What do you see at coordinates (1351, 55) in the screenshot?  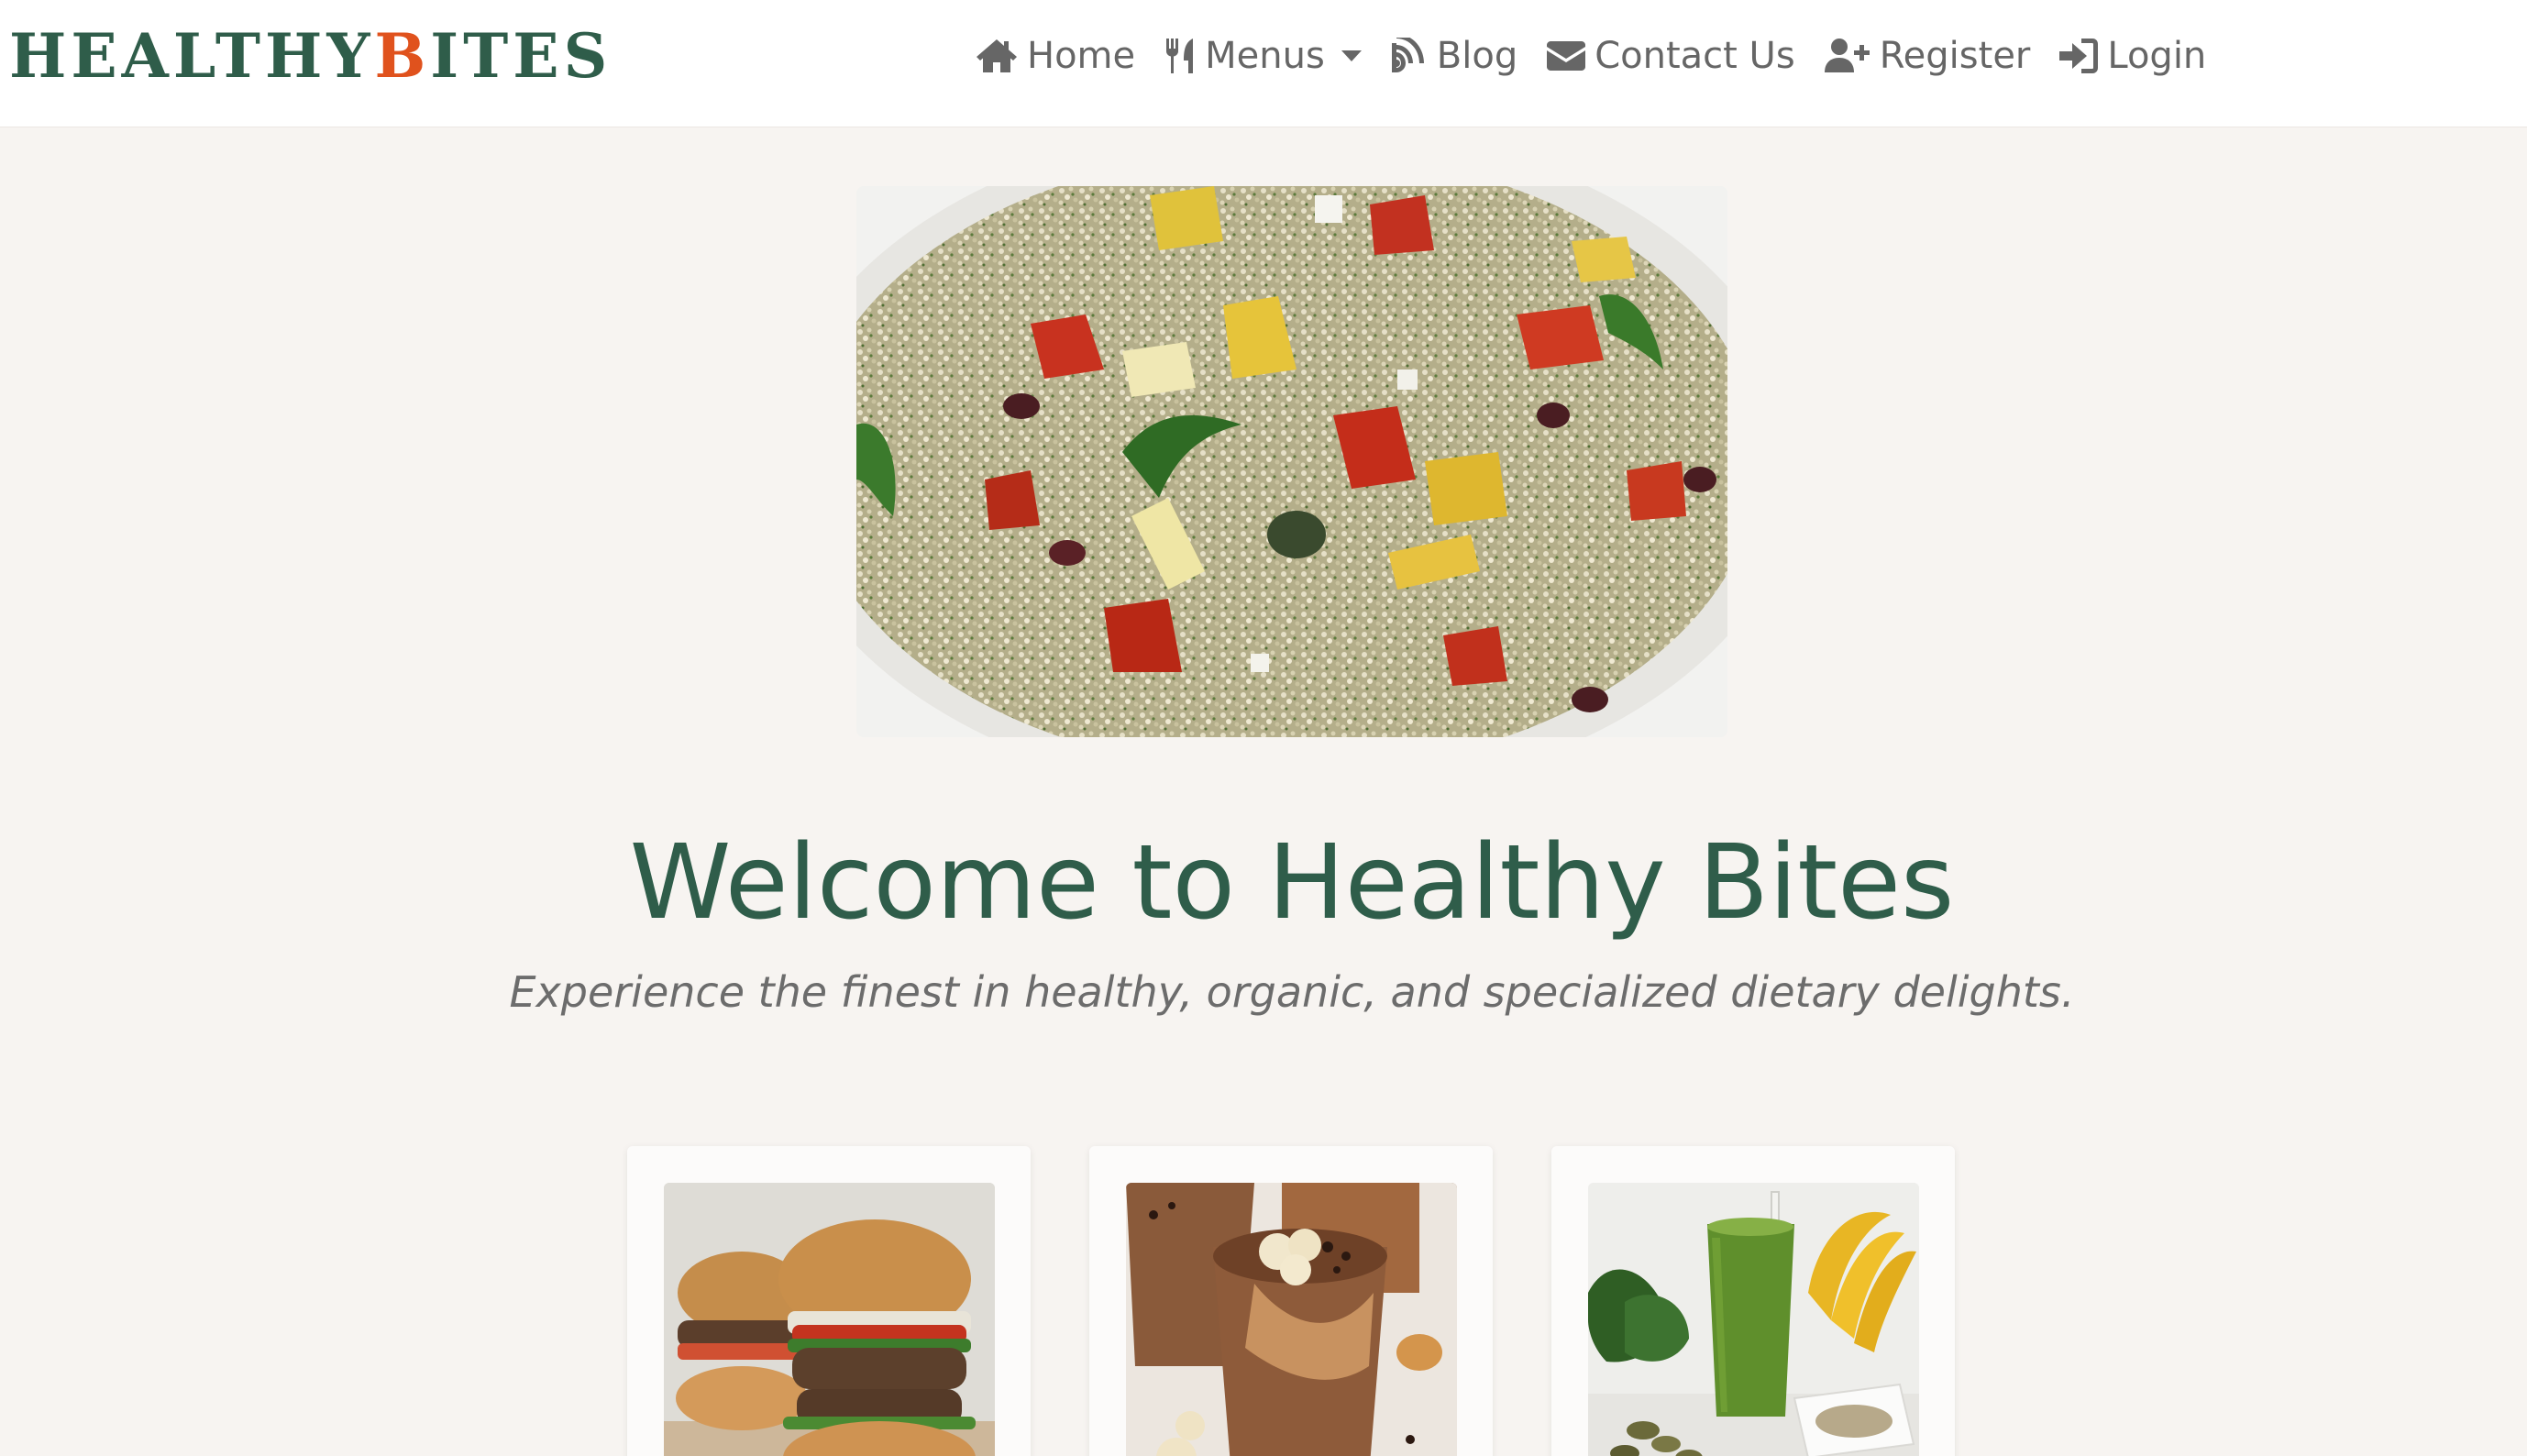 I see `chevron-down-icon` at bounding box center [1351, 55].